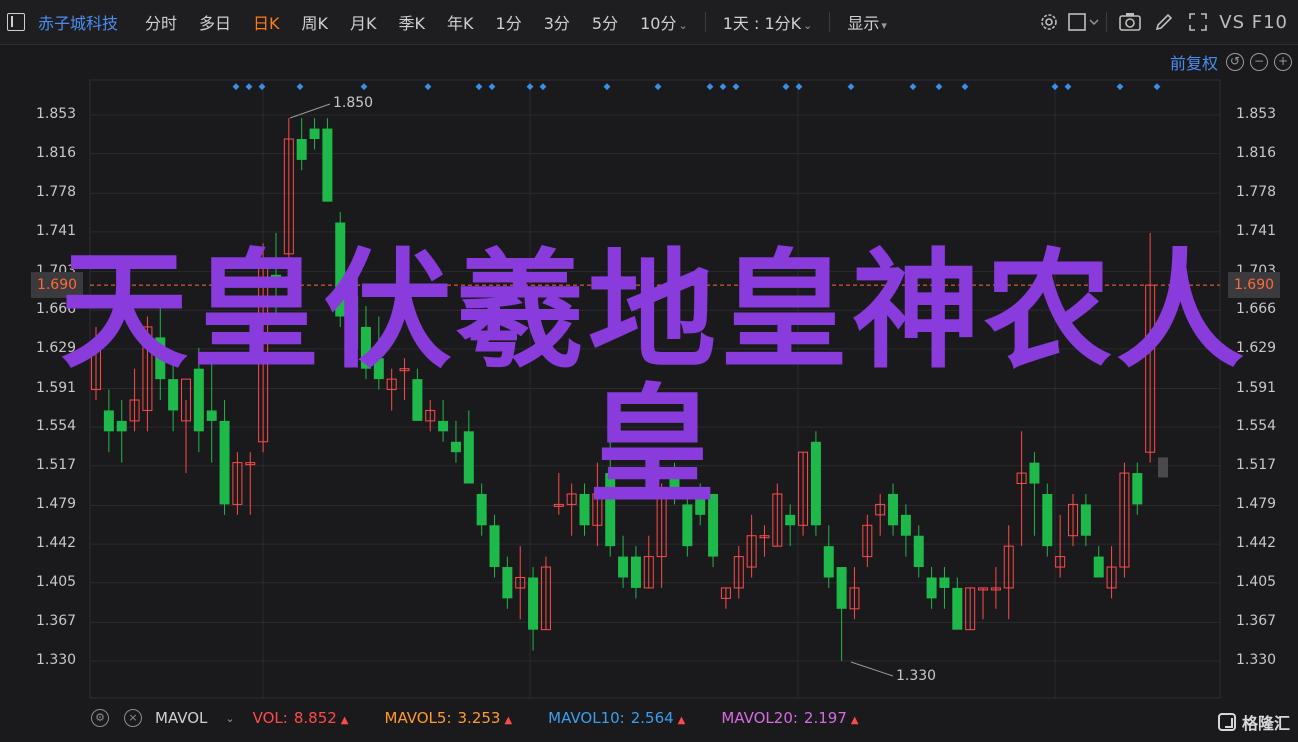 The height and width of the screenshot is (742, 1298). I want to click on left-axis-tick-label: 1.442, so click(56, 543).